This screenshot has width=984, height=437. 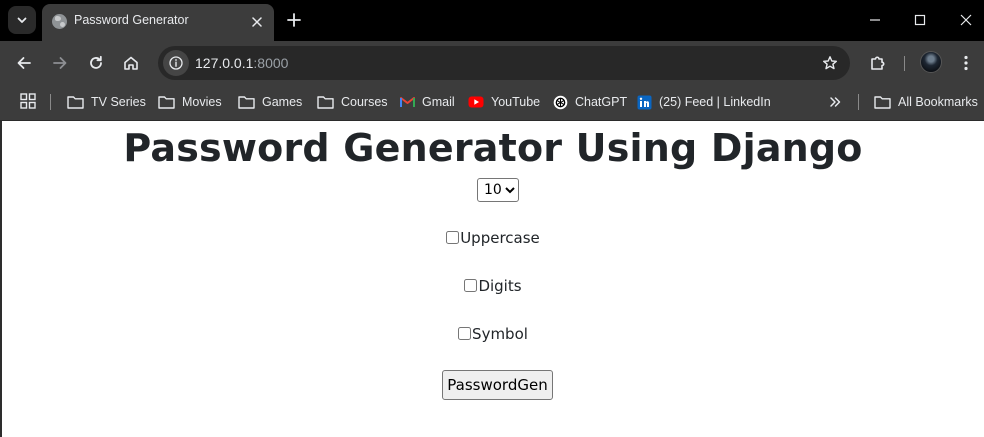 I want to click on chevron-double-right-icon, so click(x=835, y=102).